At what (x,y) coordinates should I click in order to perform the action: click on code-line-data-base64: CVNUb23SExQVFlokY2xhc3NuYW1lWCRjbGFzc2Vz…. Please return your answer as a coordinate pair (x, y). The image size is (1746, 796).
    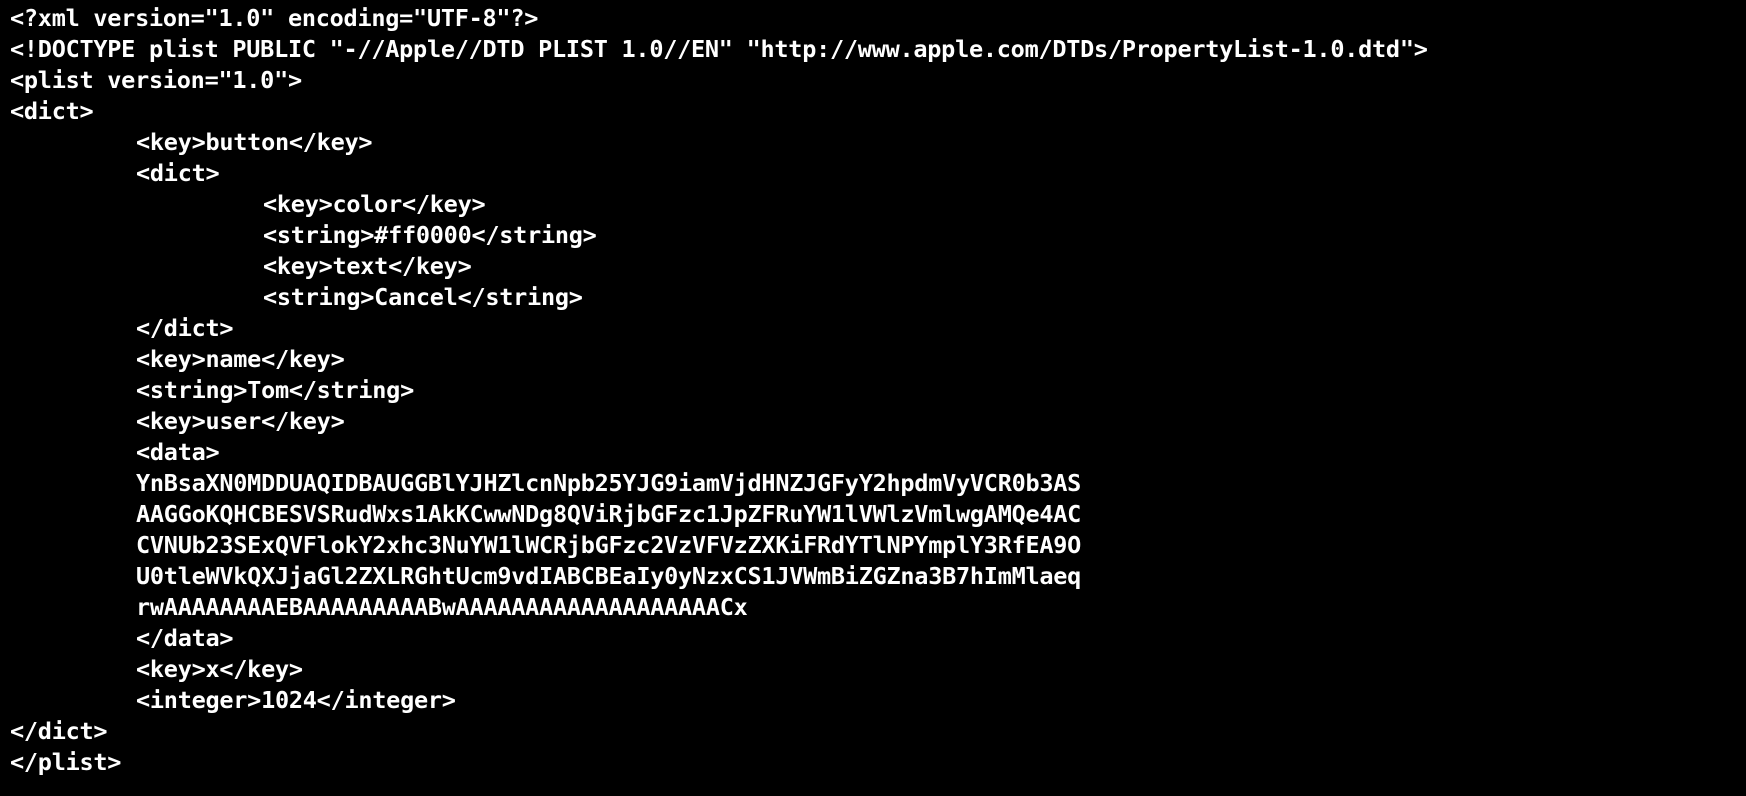
    Looking at the image, I should click on (609, 545).